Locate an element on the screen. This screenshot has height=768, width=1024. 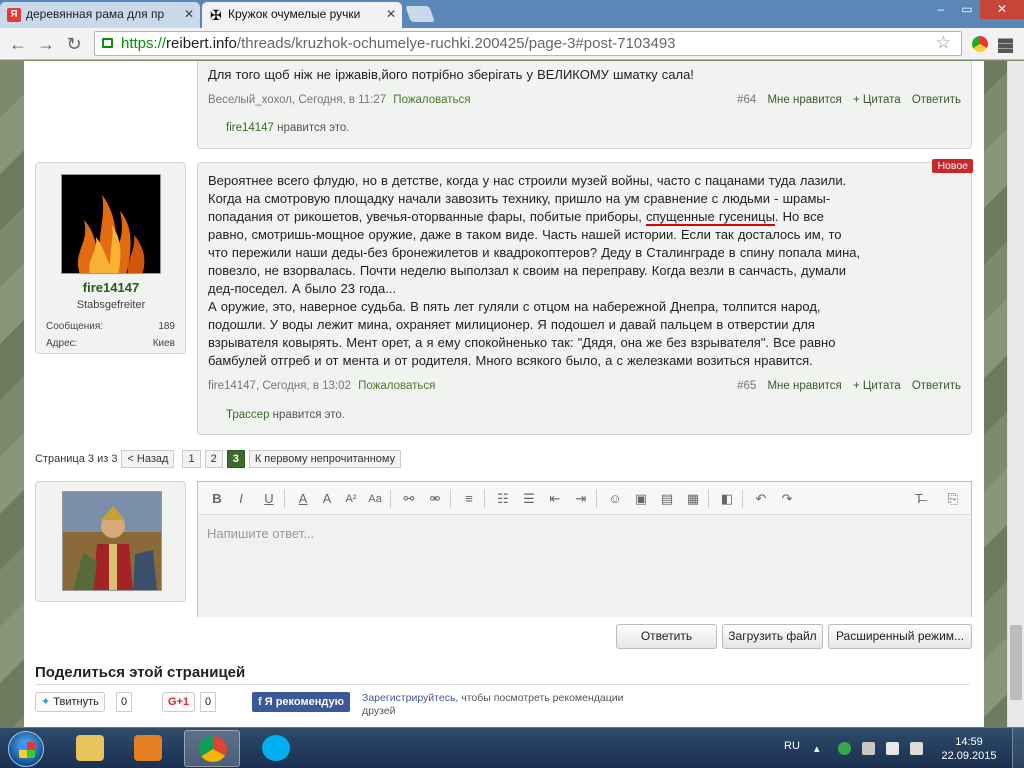
taskbar-skype is located at coordinates (276, 748).